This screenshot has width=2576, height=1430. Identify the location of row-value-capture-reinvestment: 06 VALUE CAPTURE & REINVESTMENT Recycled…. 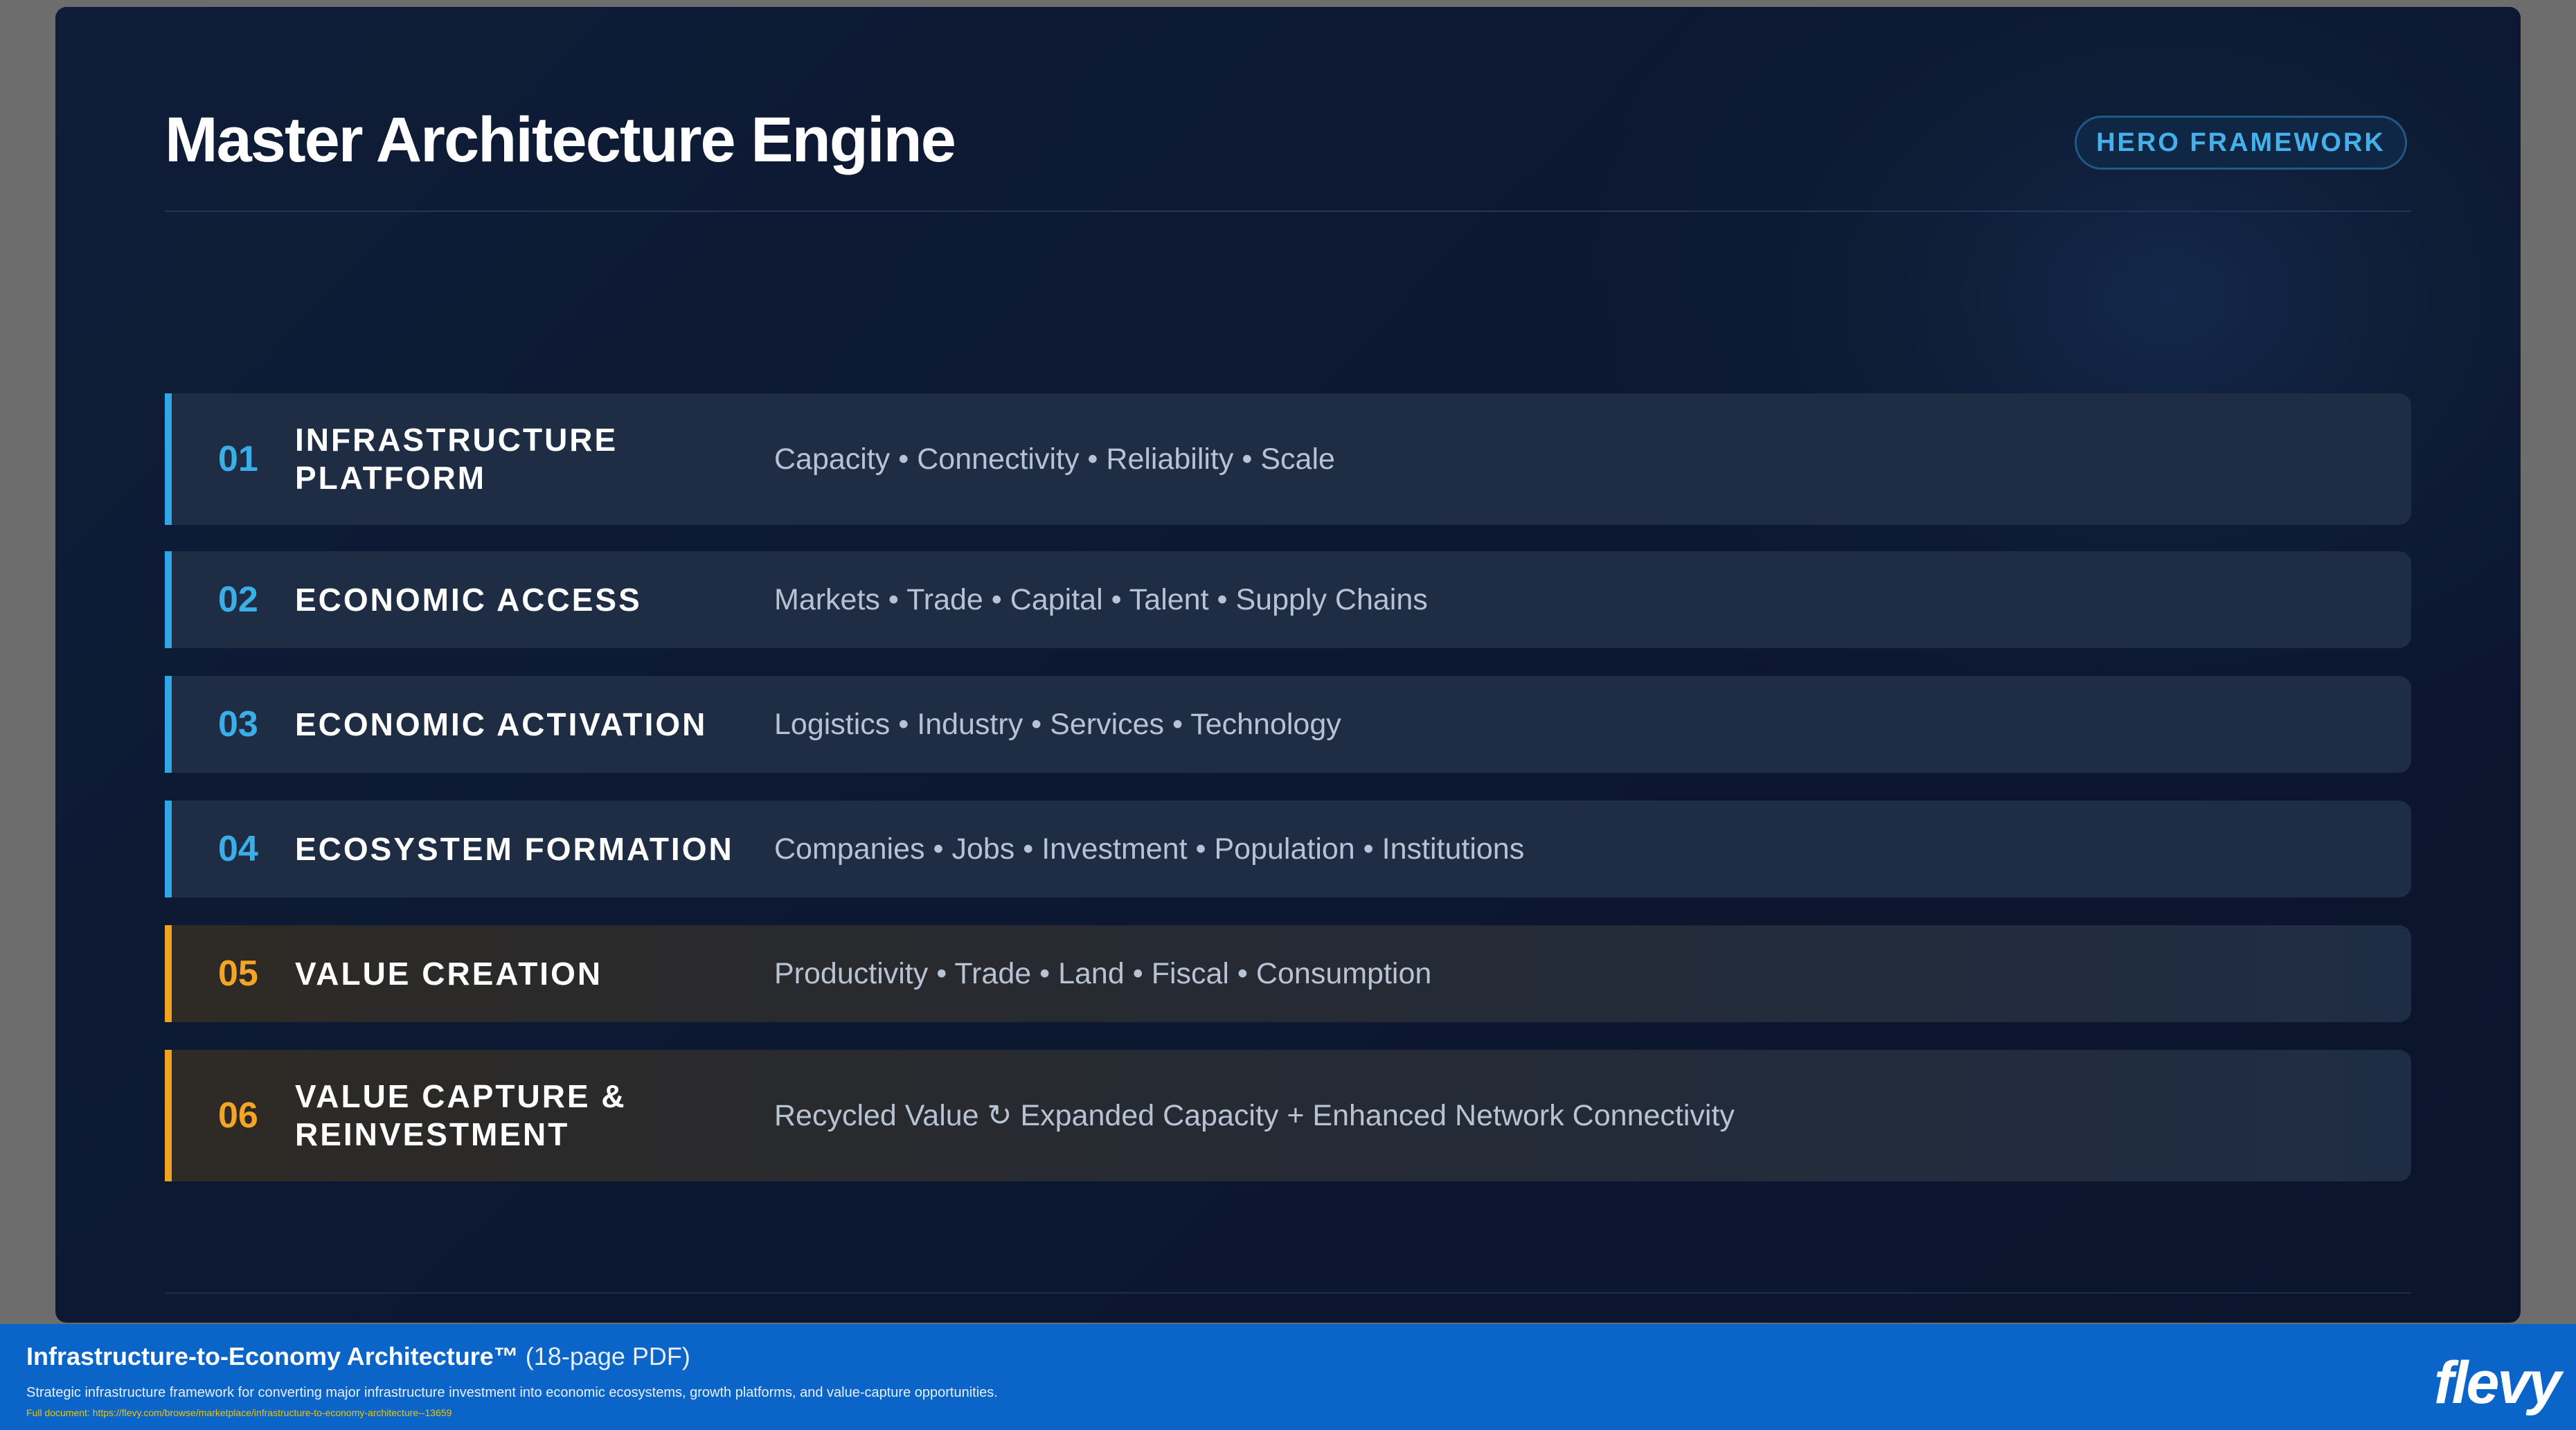
(1288, 1115).